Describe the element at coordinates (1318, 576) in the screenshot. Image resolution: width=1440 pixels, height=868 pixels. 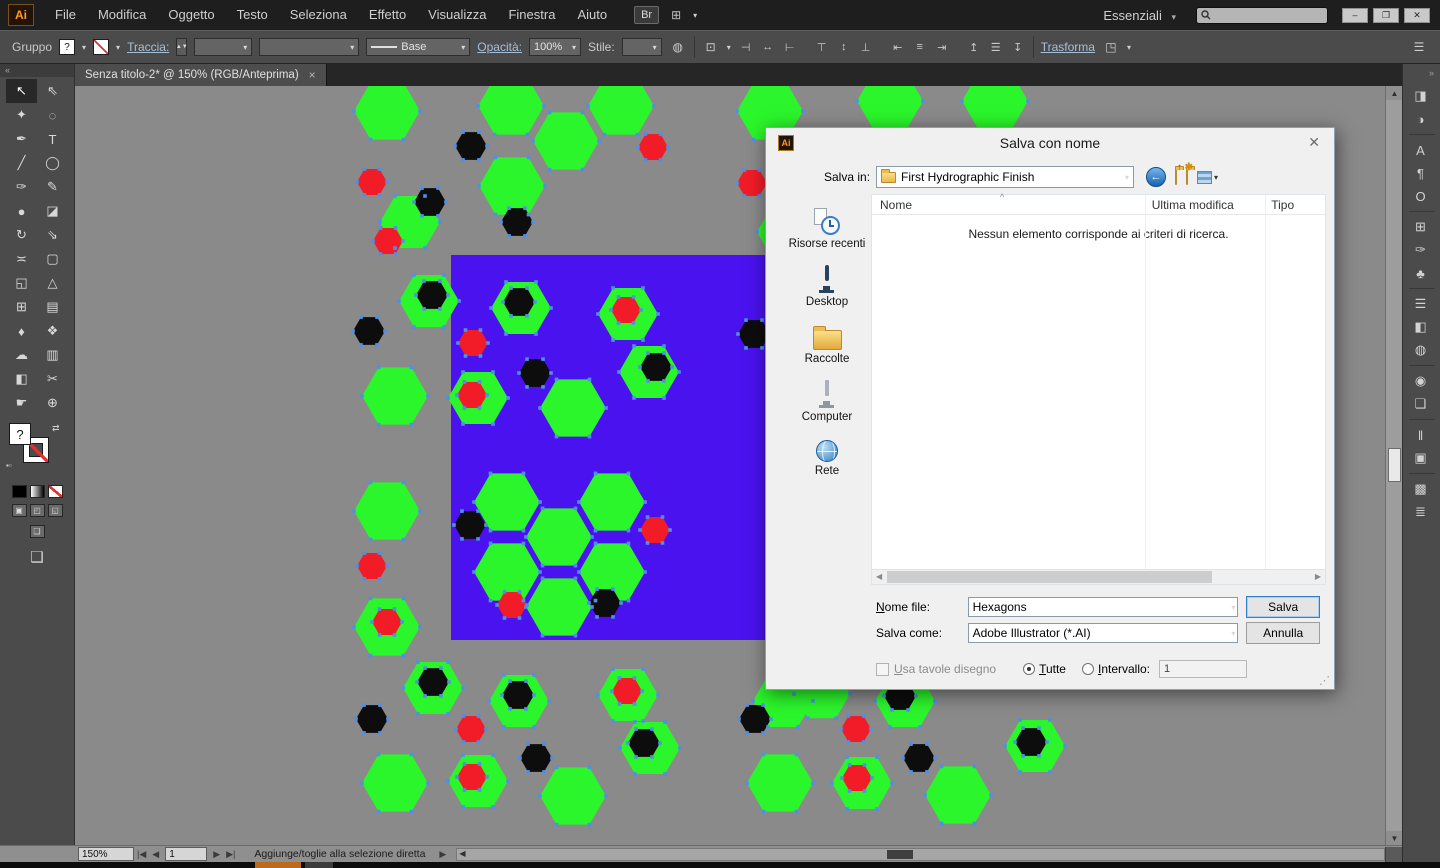
I see `scroll-right-icon: ▶` at that location.